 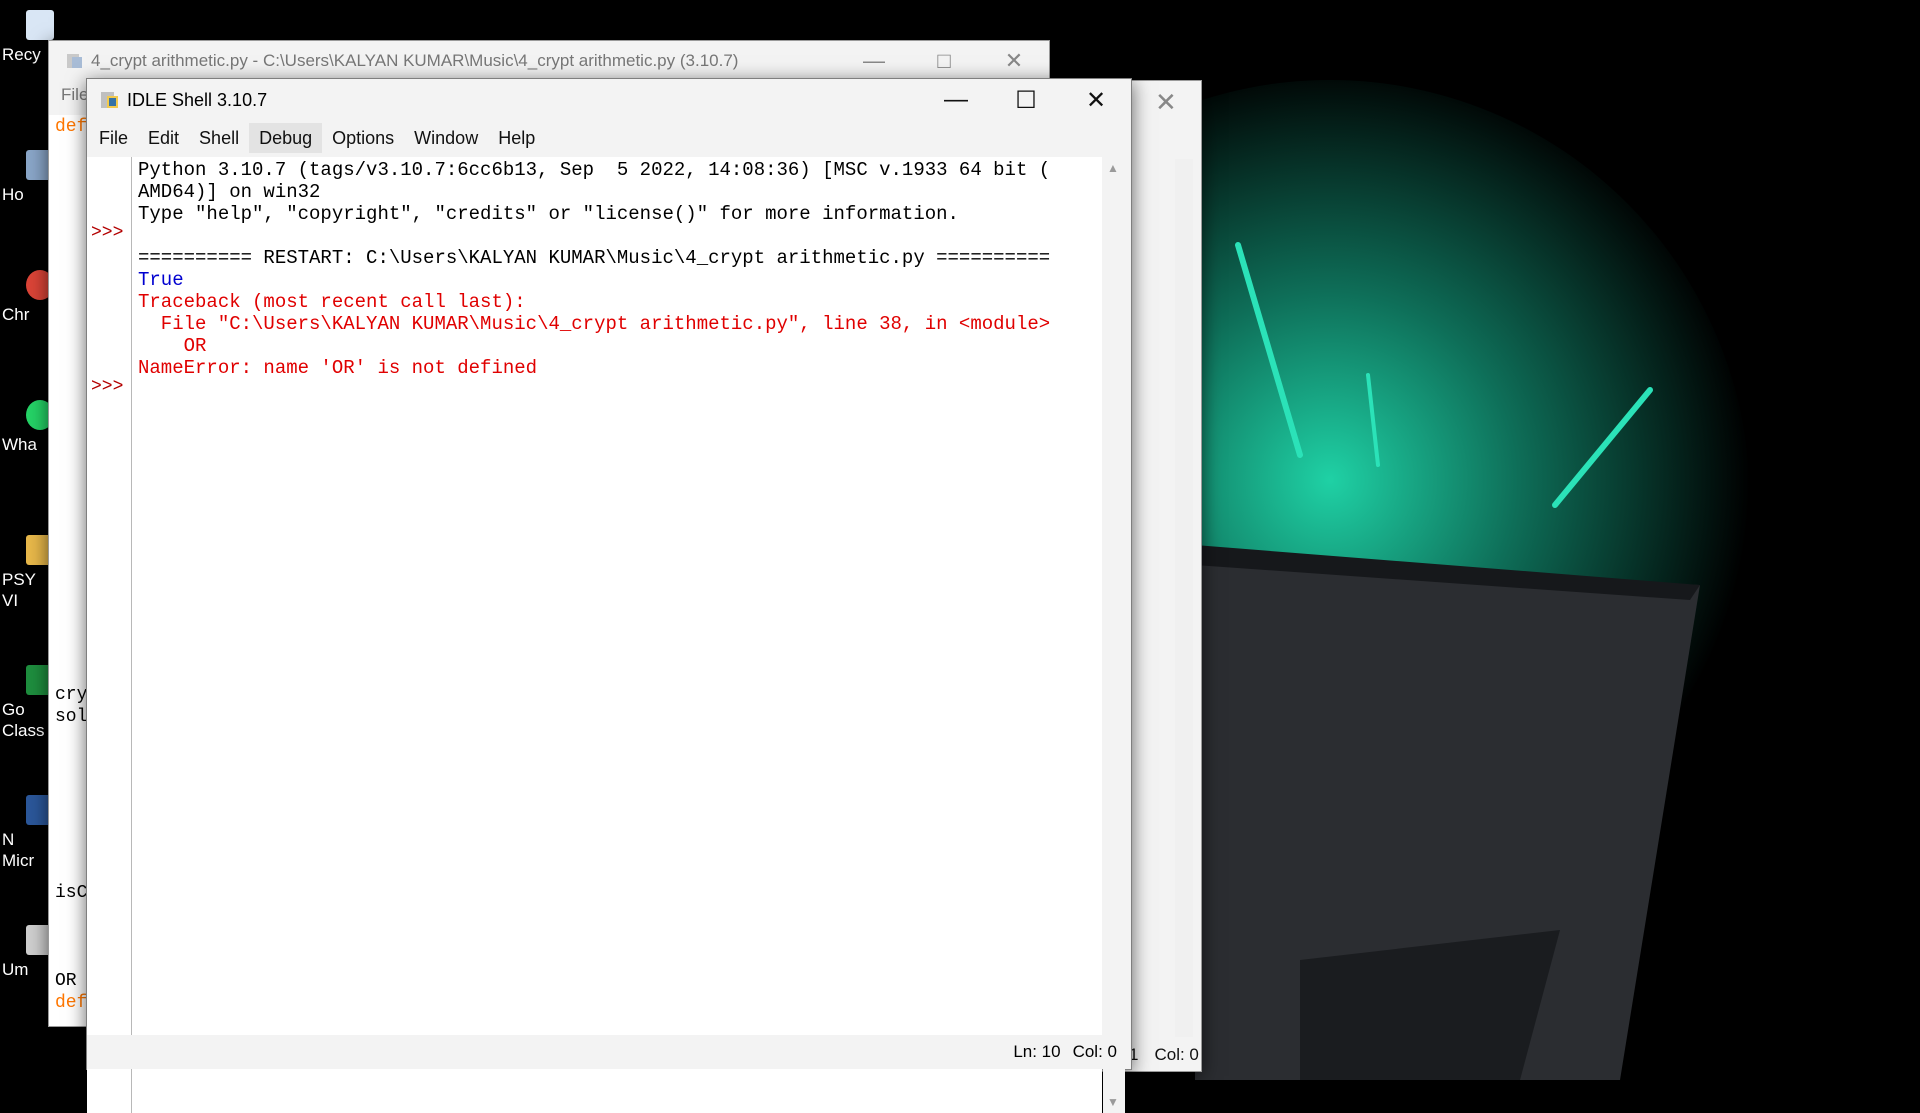 What do you see at coordinates (944, 61) in the screenshot?
I see `maximize-icon: □` at bounding box center [944, 61].